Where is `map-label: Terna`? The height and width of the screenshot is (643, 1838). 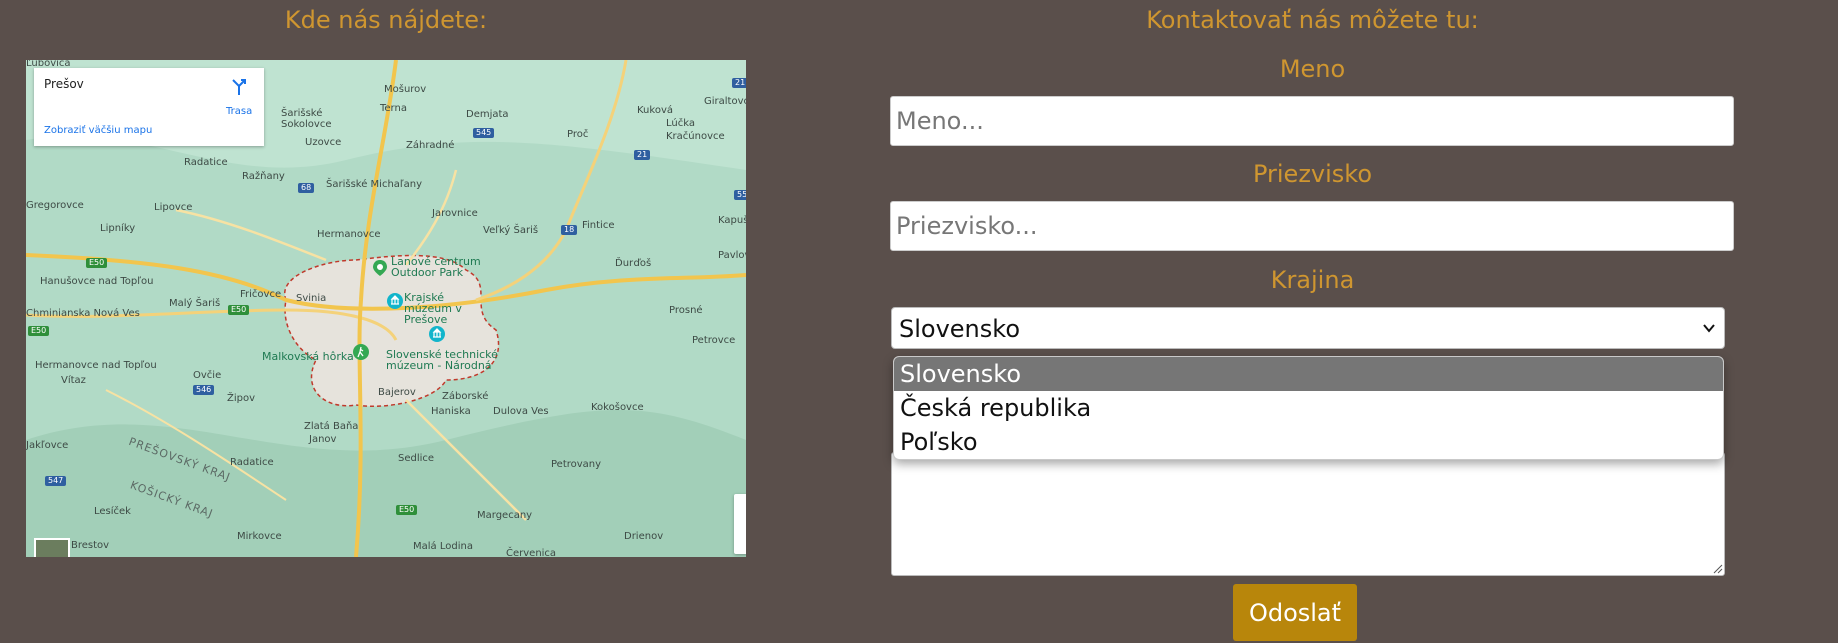
map-label: Terna is located at coordinates (393, 108).